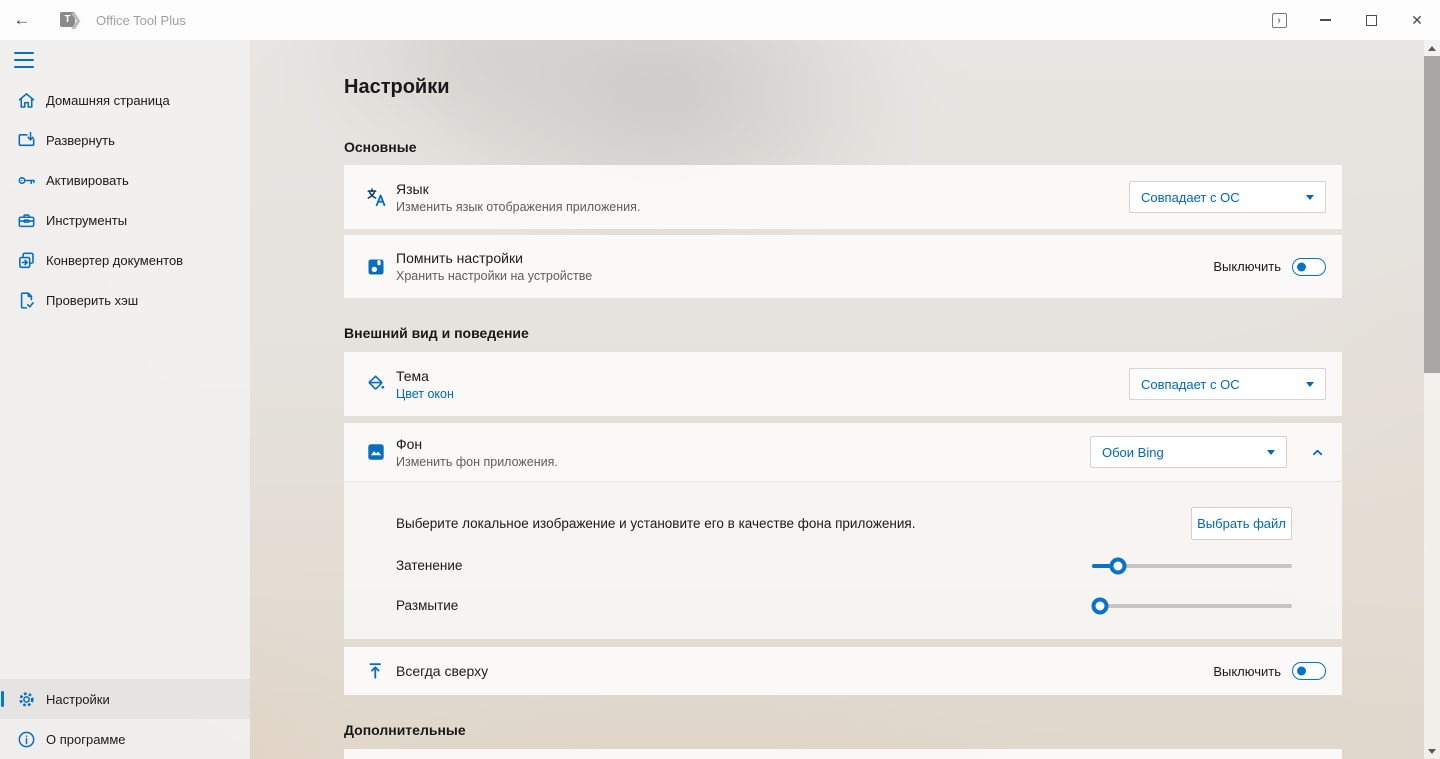 The width and height of the screenshot is (1440, 759). I want to click on vertical-scrollbar, so click(1432, 399).